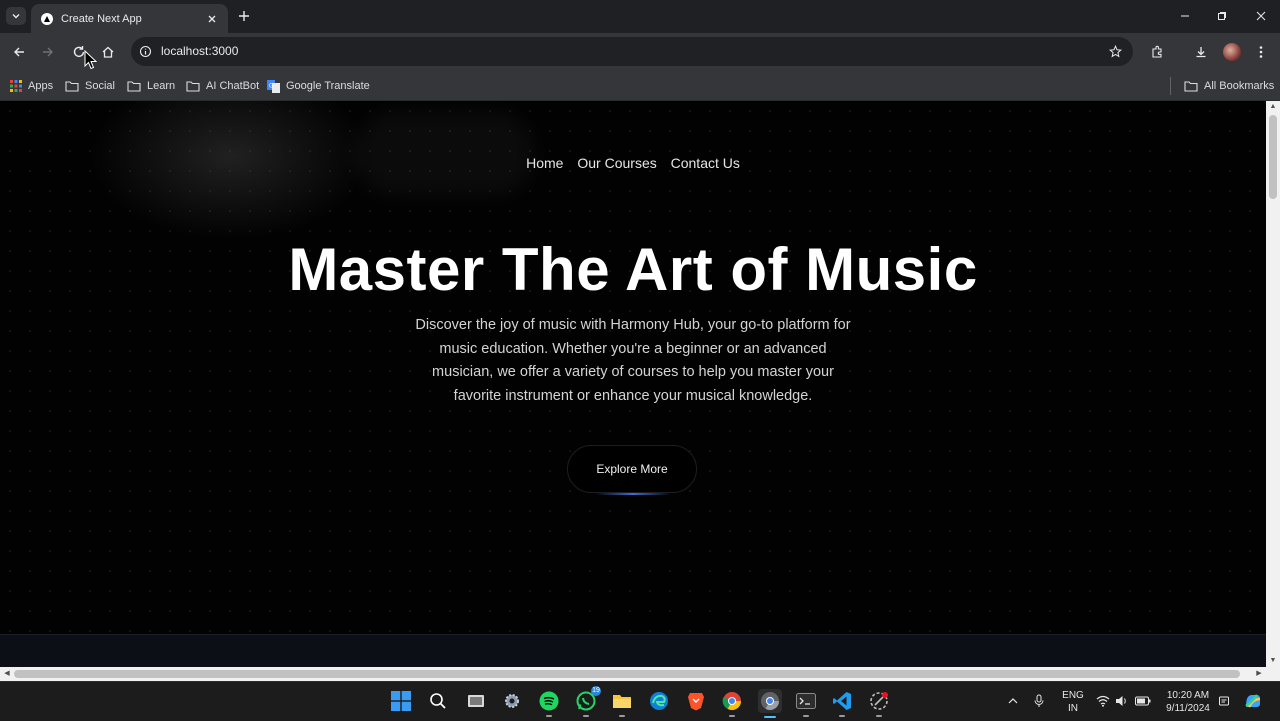  Describe the element at coordinates (1259, 674) in the screenshot. I see `scroll-right-arrow-icon: ▶` at that location.